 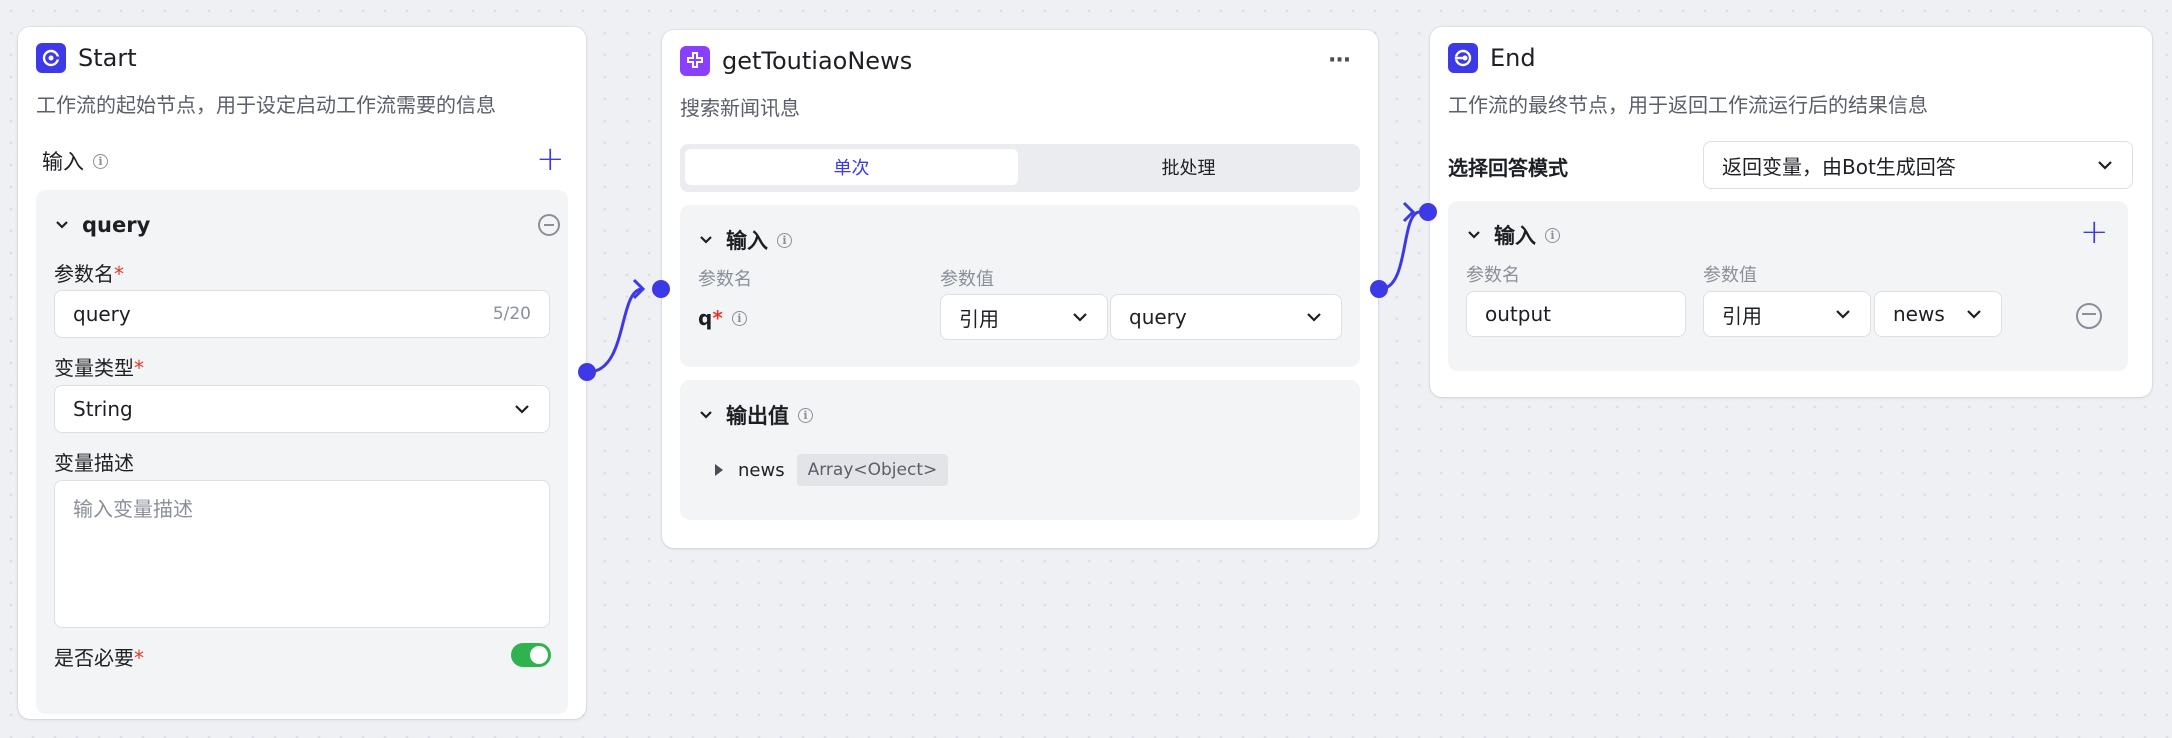 I want to click on start-input-label: 输入, so click(x=63, y=162).